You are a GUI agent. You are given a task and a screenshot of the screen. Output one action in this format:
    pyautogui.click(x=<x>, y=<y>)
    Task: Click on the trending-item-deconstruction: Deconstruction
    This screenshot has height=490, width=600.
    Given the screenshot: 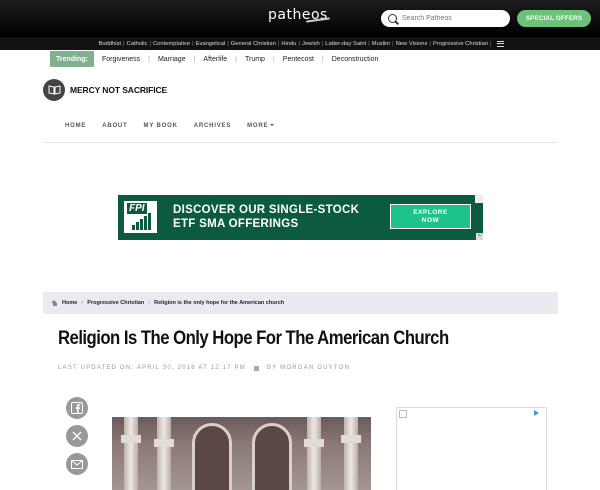 What is the action you would take?
    pyautogui.click(x=355, y=59)
    